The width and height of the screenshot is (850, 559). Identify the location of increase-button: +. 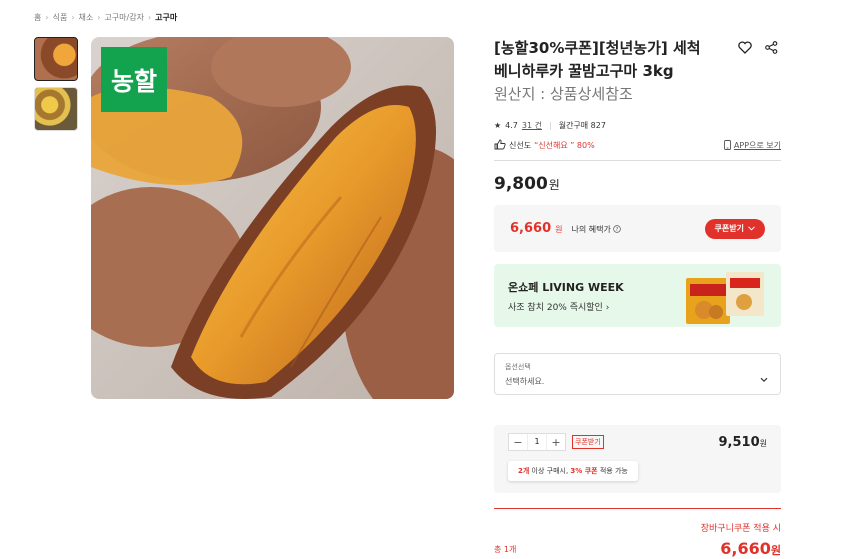
(556, 442).